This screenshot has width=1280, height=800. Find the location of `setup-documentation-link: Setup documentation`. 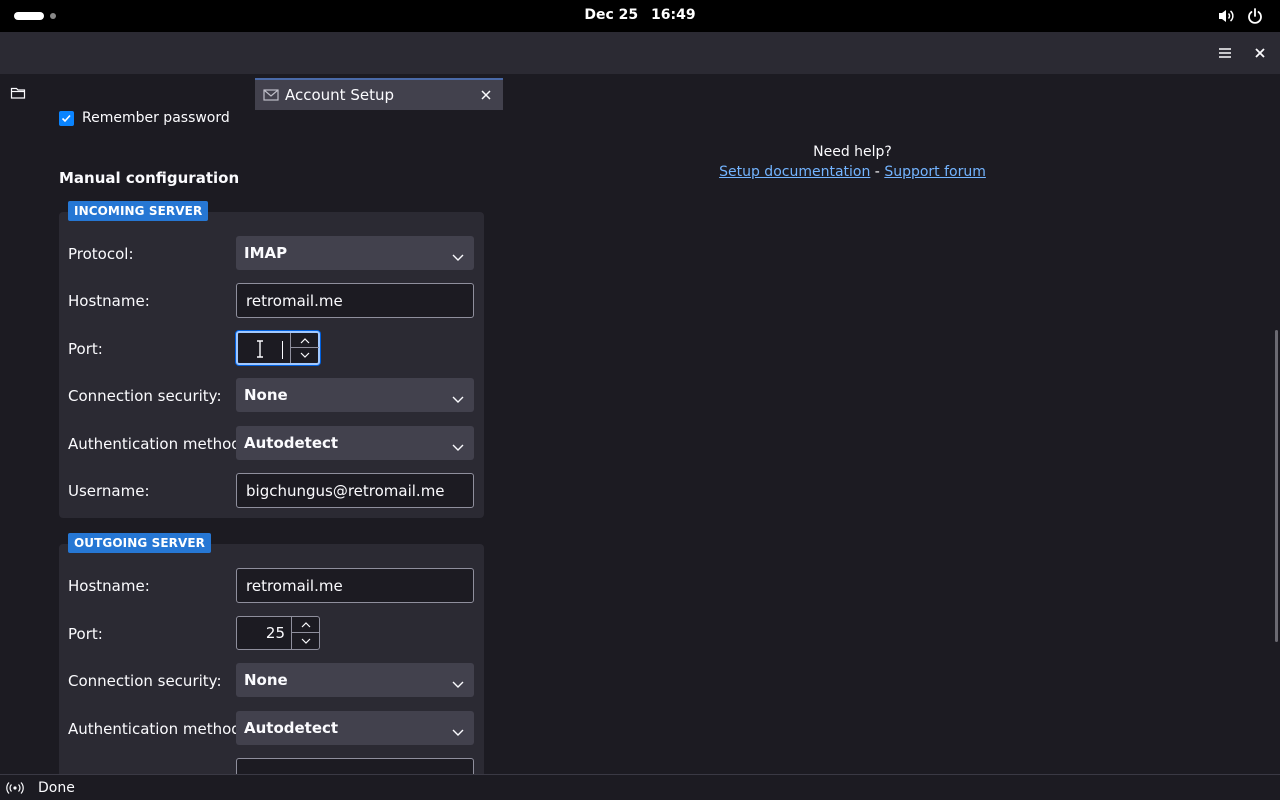

setup-documentation-link: Setup documentation is located at coordinates (794, 172).